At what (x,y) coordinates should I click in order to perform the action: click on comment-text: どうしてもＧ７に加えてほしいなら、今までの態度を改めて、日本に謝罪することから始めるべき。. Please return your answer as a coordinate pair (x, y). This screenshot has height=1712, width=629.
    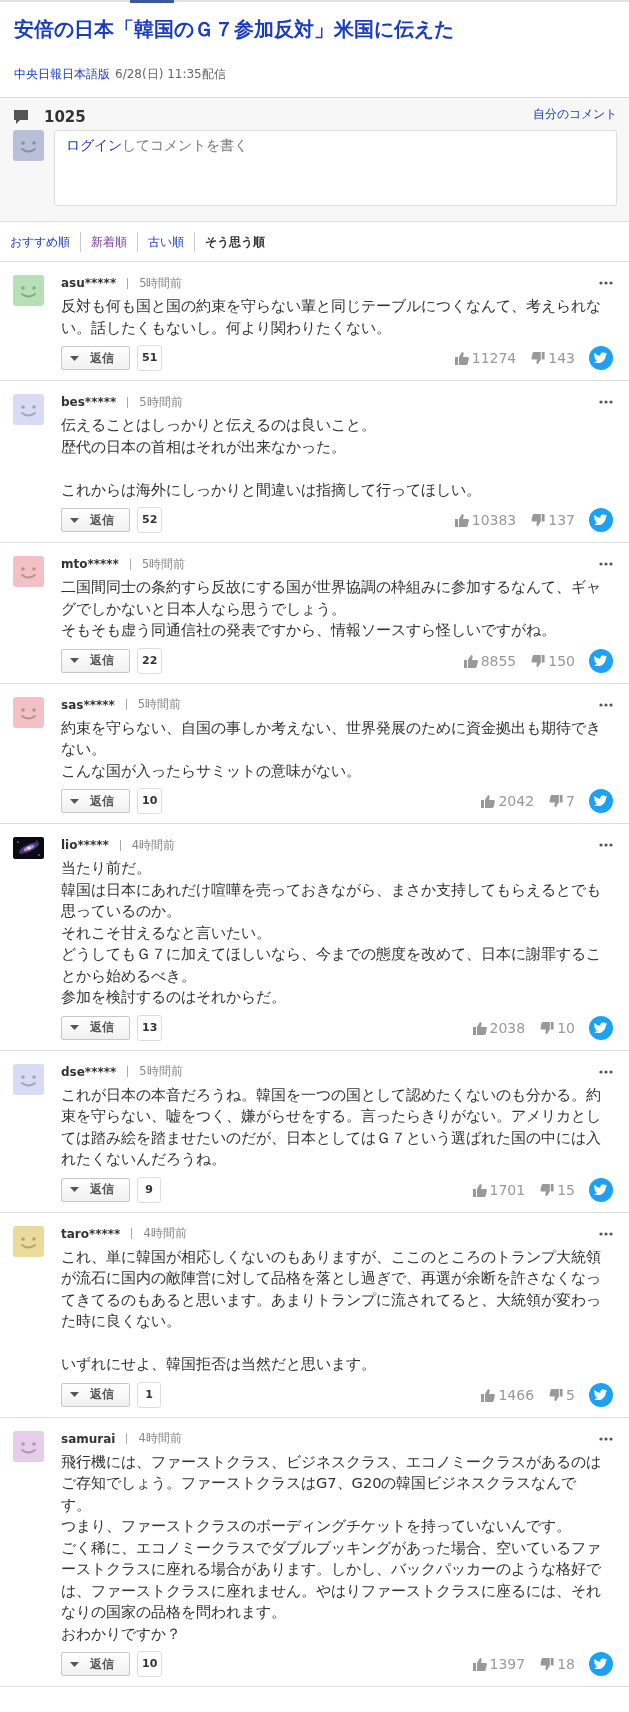
    Looking at the image, I should click on (331, 965).